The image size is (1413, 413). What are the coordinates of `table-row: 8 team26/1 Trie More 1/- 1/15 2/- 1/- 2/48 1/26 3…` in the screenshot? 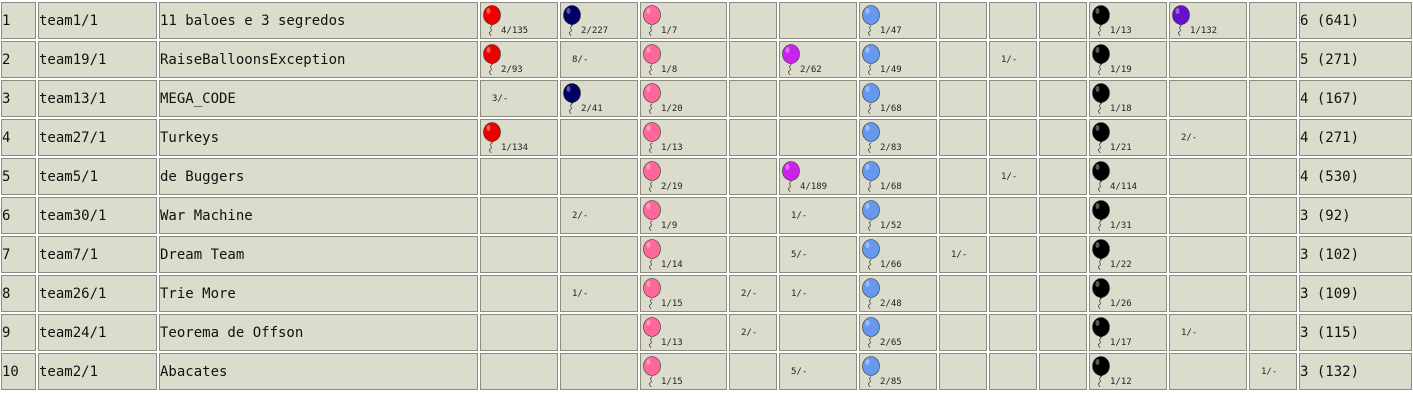 It's located at (706, 293).